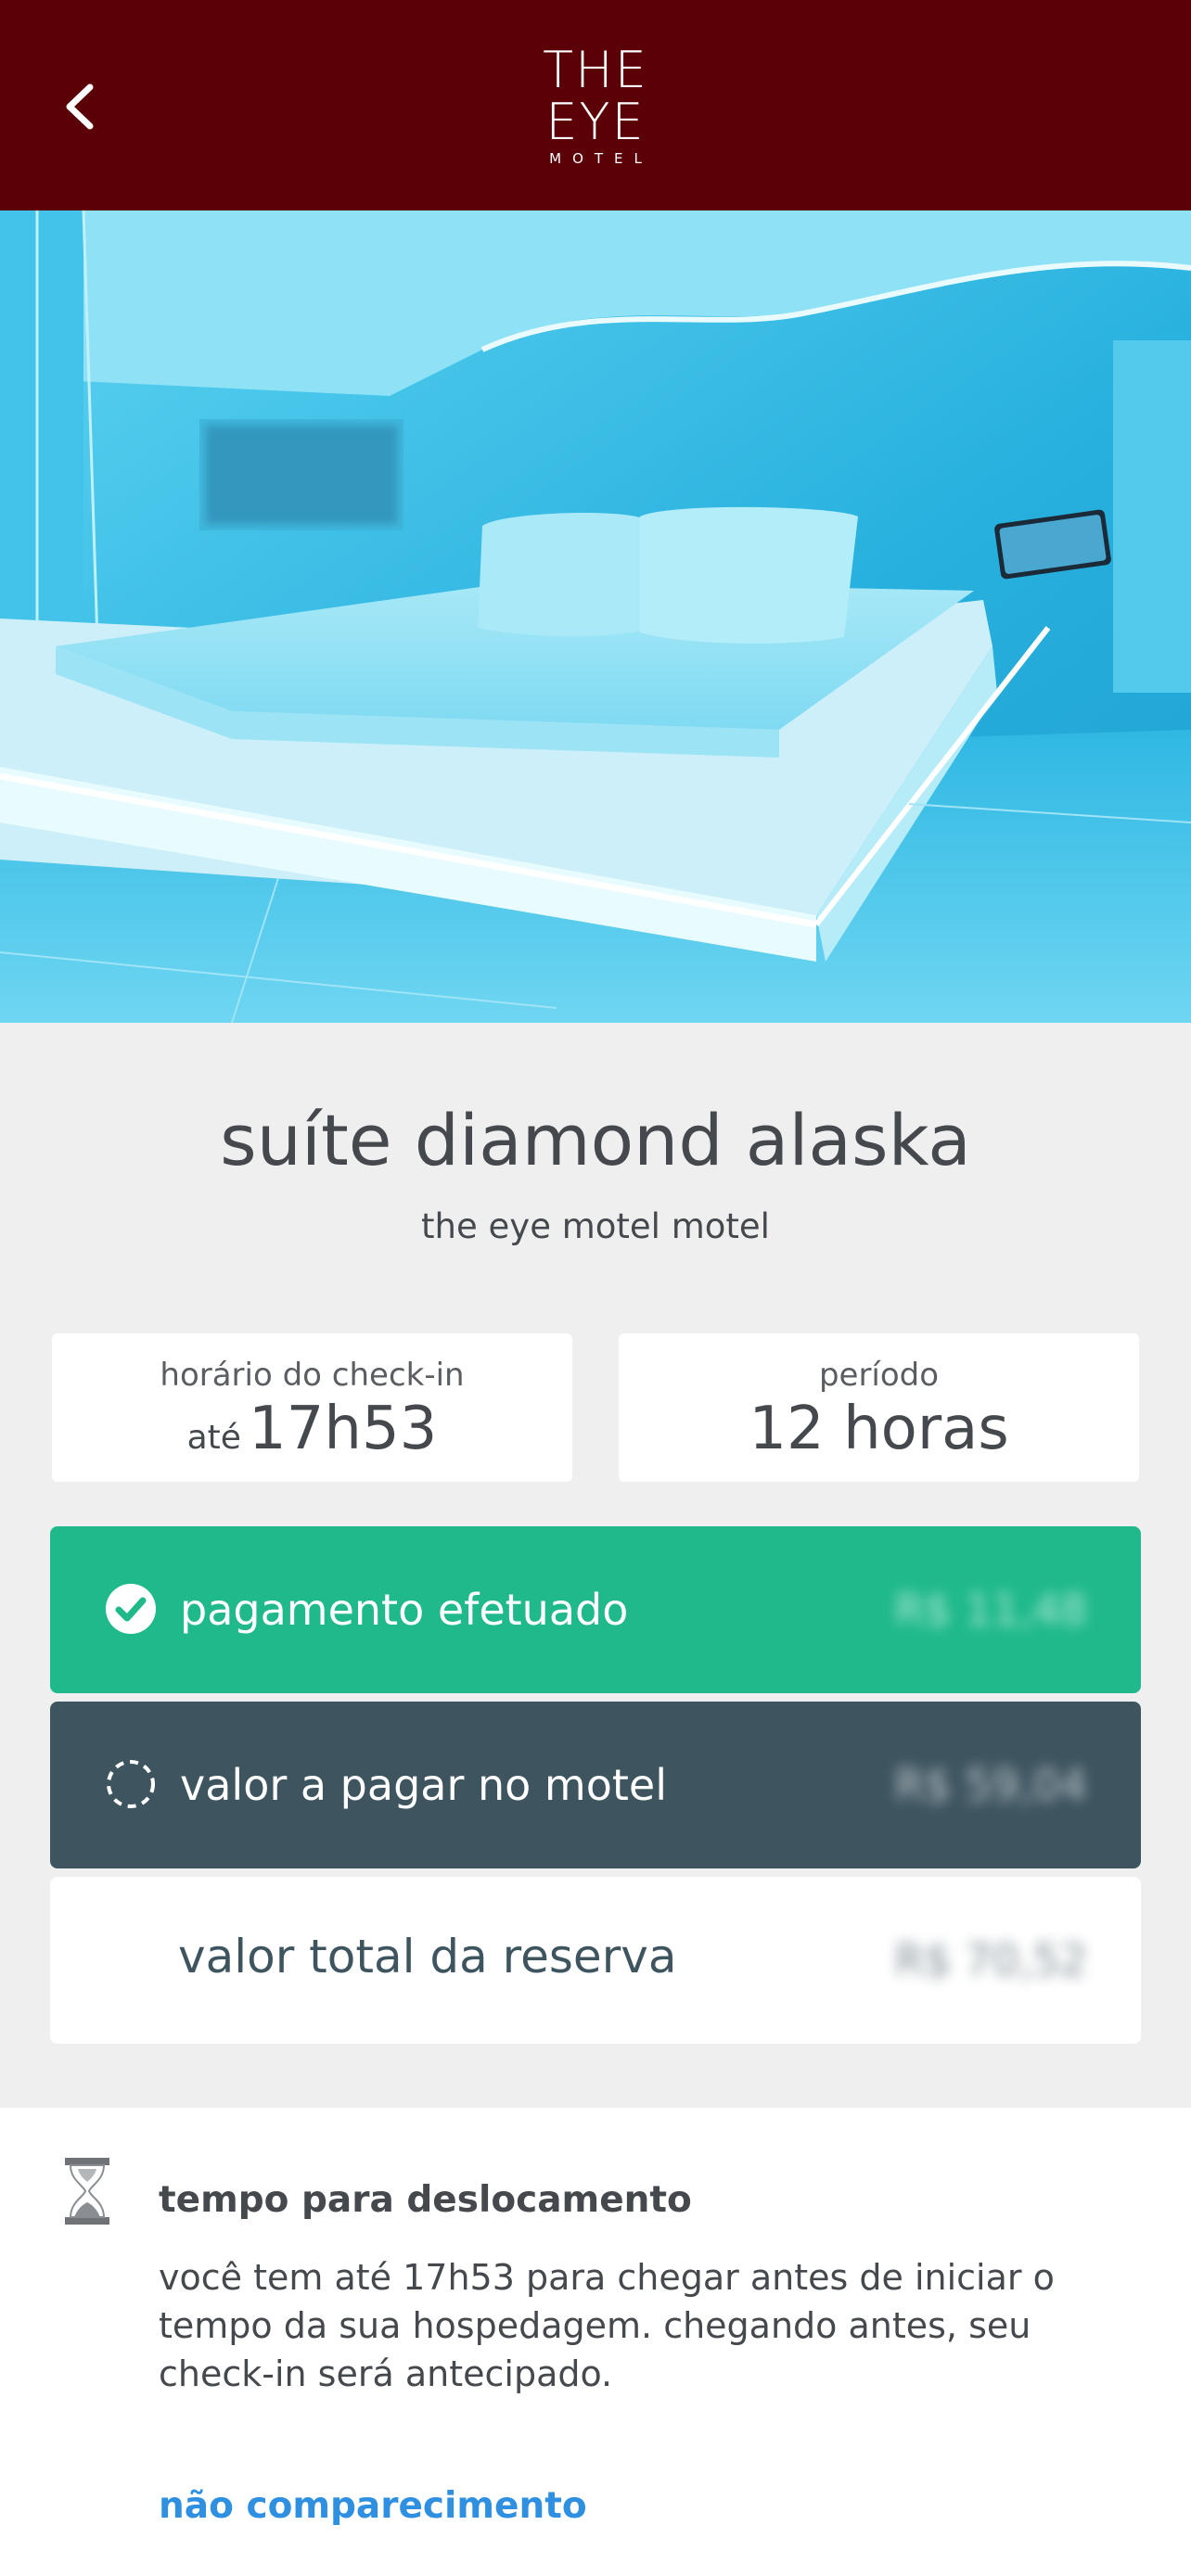 The width and height of the screenshot is (1191, 2576). Describe the element at coordinates (404, 1610) in the screenshot. I see `paid-label: pagamento efetuado` at that location.